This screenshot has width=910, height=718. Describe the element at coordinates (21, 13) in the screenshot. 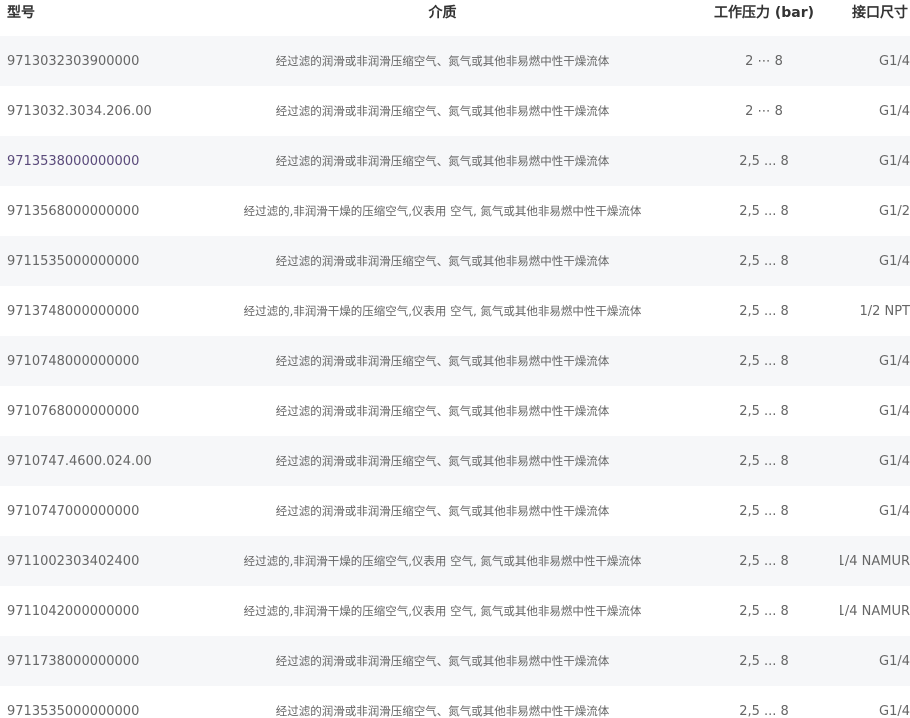

I see `header-model: 型号` at that location.